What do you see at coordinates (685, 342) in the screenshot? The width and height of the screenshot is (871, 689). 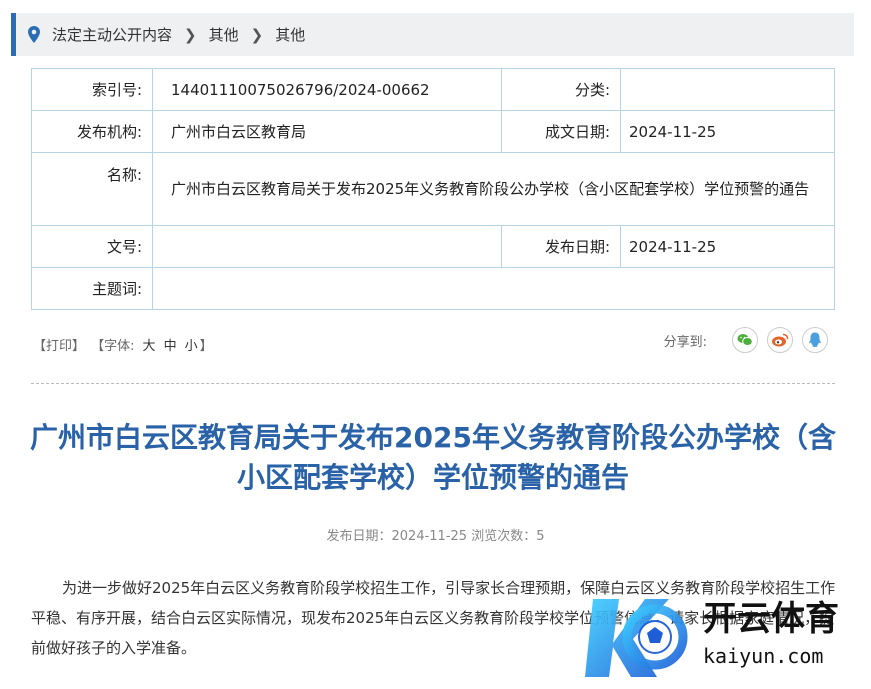 I see `share-label: 分享到:` at bounding box center [685, 342].